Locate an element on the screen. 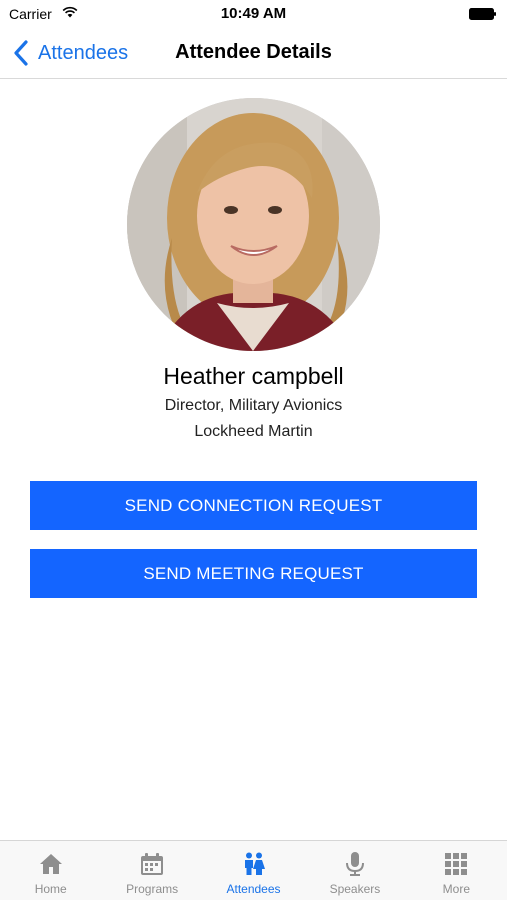 This screenshot has height=900, width=507. tab-more: More is located at coordinates (456, 870).